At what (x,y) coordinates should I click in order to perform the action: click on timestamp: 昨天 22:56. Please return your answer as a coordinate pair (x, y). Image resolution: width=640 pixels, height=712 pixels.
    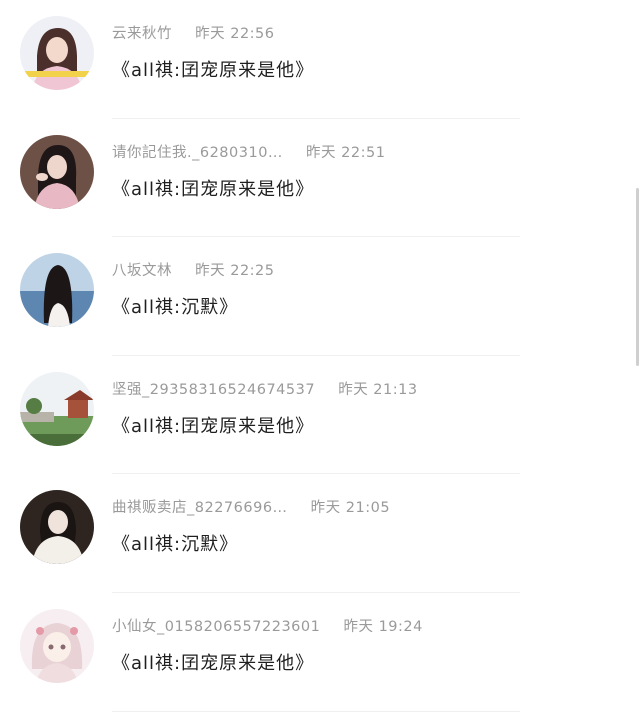
    Looking at the image, I should click on (235, 34).